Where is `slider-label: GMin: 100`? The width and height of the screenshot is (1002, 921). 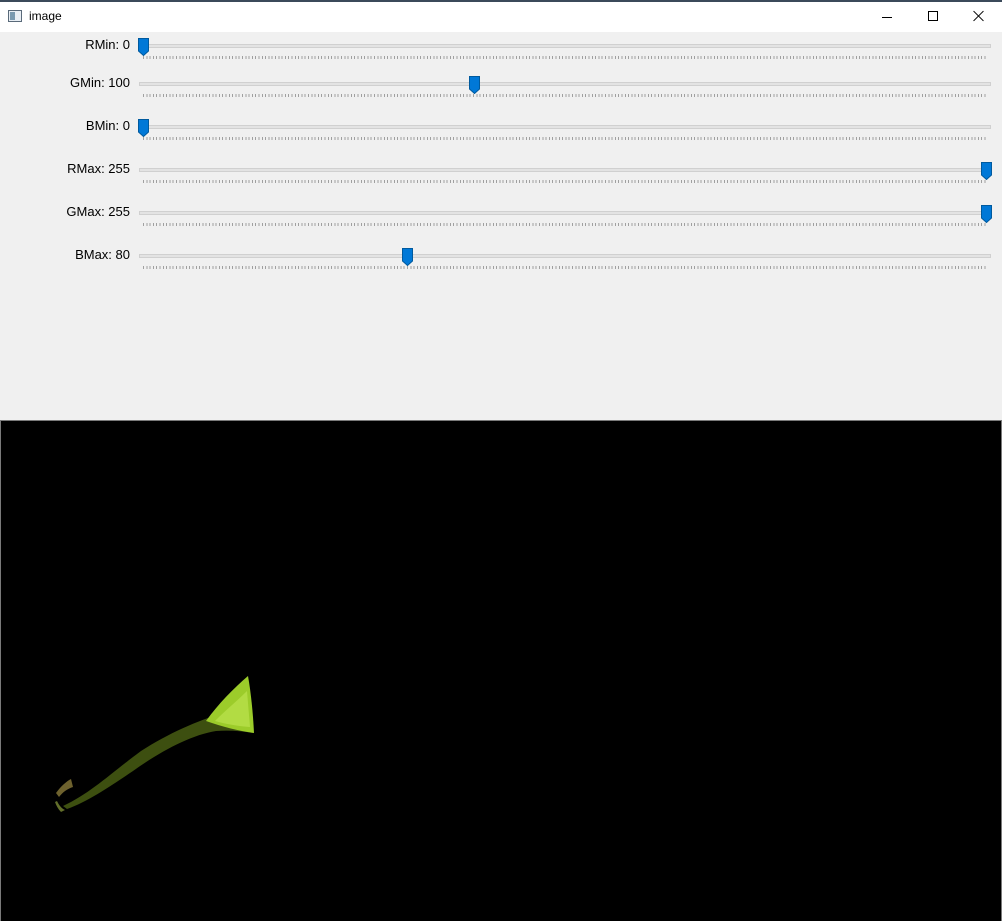
slider-label: GMin: 100 is located at coordinates (100, 82).